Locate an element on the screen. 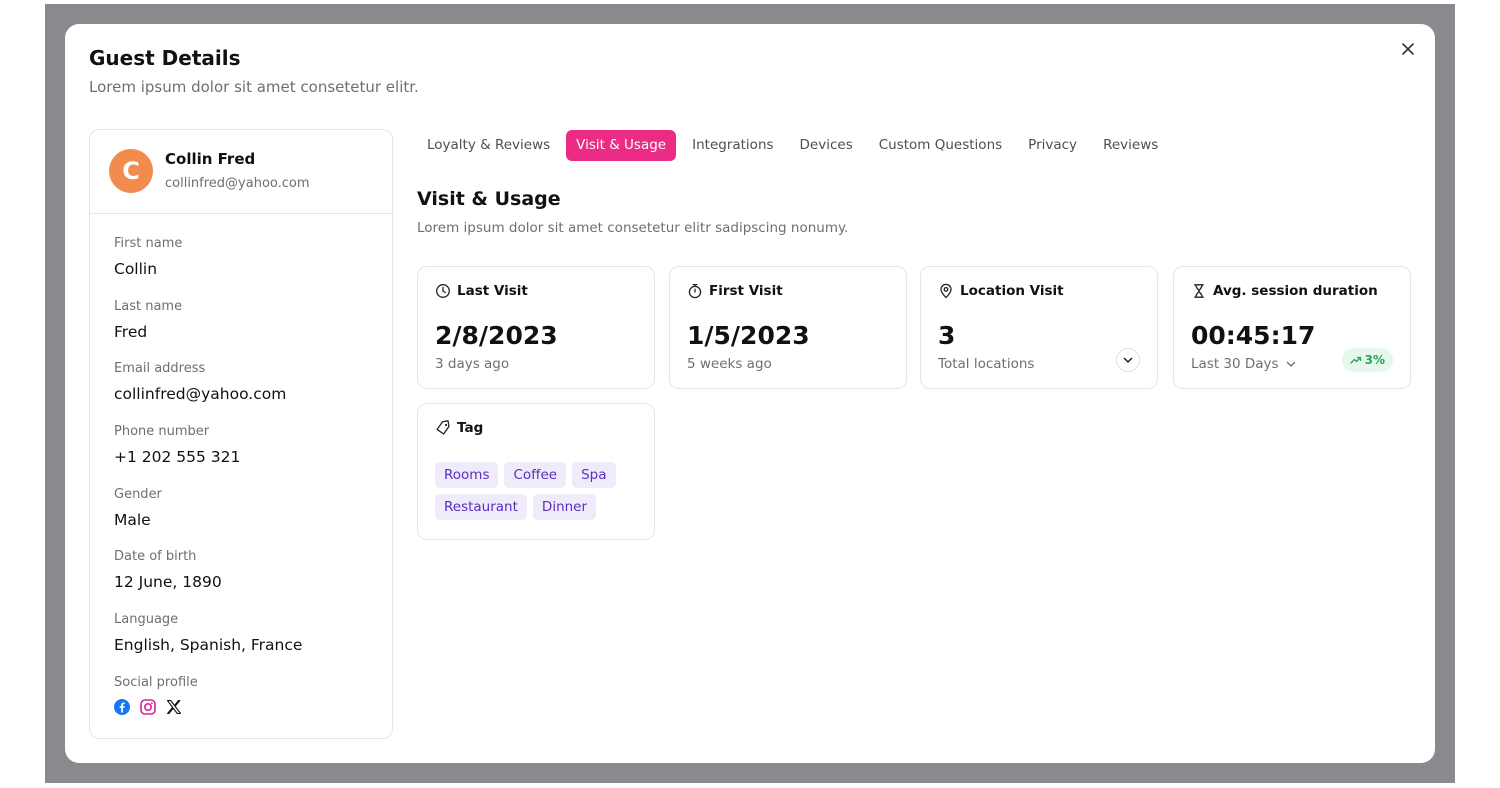  tab-integrations: Integrations is located at coordinates (732, 145).